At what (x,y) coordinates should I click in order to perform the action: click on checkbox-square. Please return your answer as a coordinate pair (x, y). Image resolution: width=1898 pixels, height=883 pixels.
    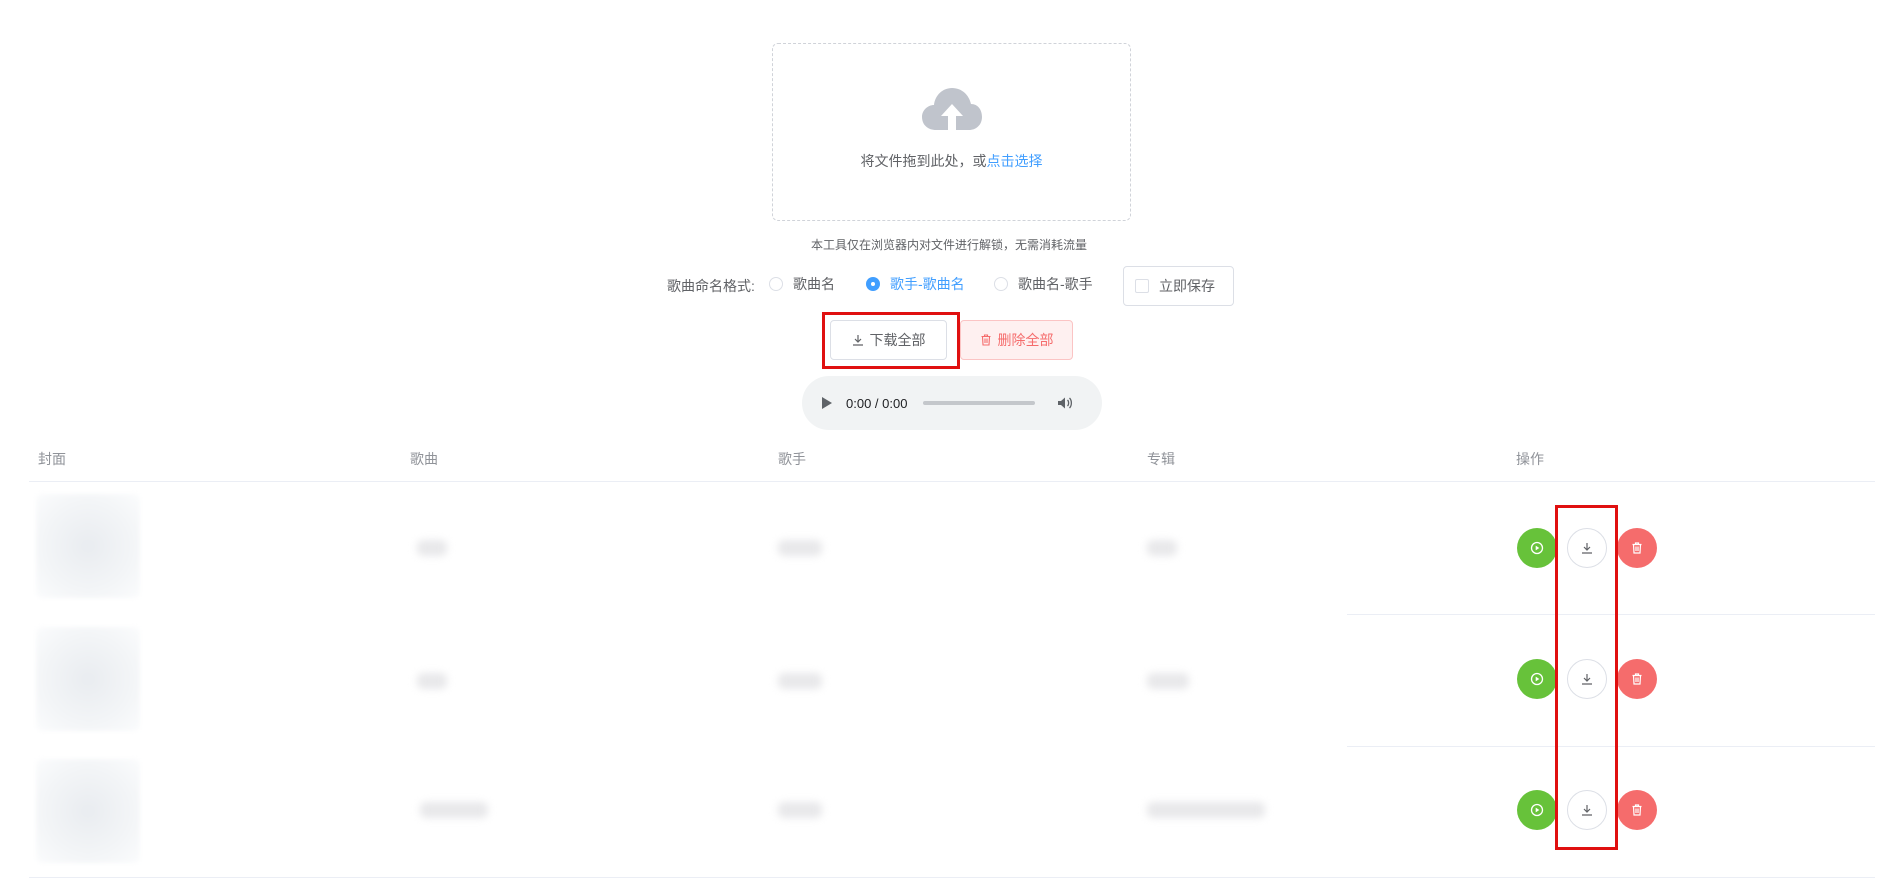
    Looking at the image, I should click on (1142, 286).